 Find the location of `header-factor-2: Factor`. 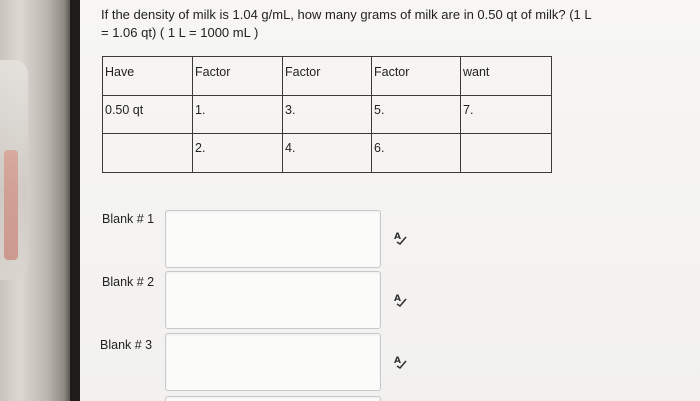

header-factor-2: Factor is located at coordinates (327, 76).